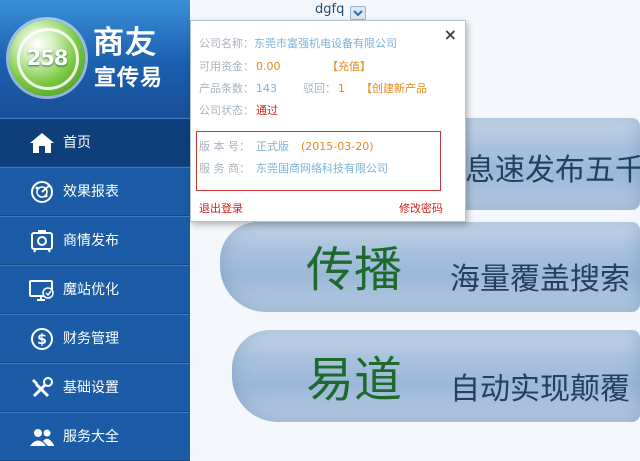 Image resolution: width=640 pixels, height=461 pixels. What do you see at coordinates (42, 437) in the screenshot?
I see `users-icon` at bounding box center [42, 437].